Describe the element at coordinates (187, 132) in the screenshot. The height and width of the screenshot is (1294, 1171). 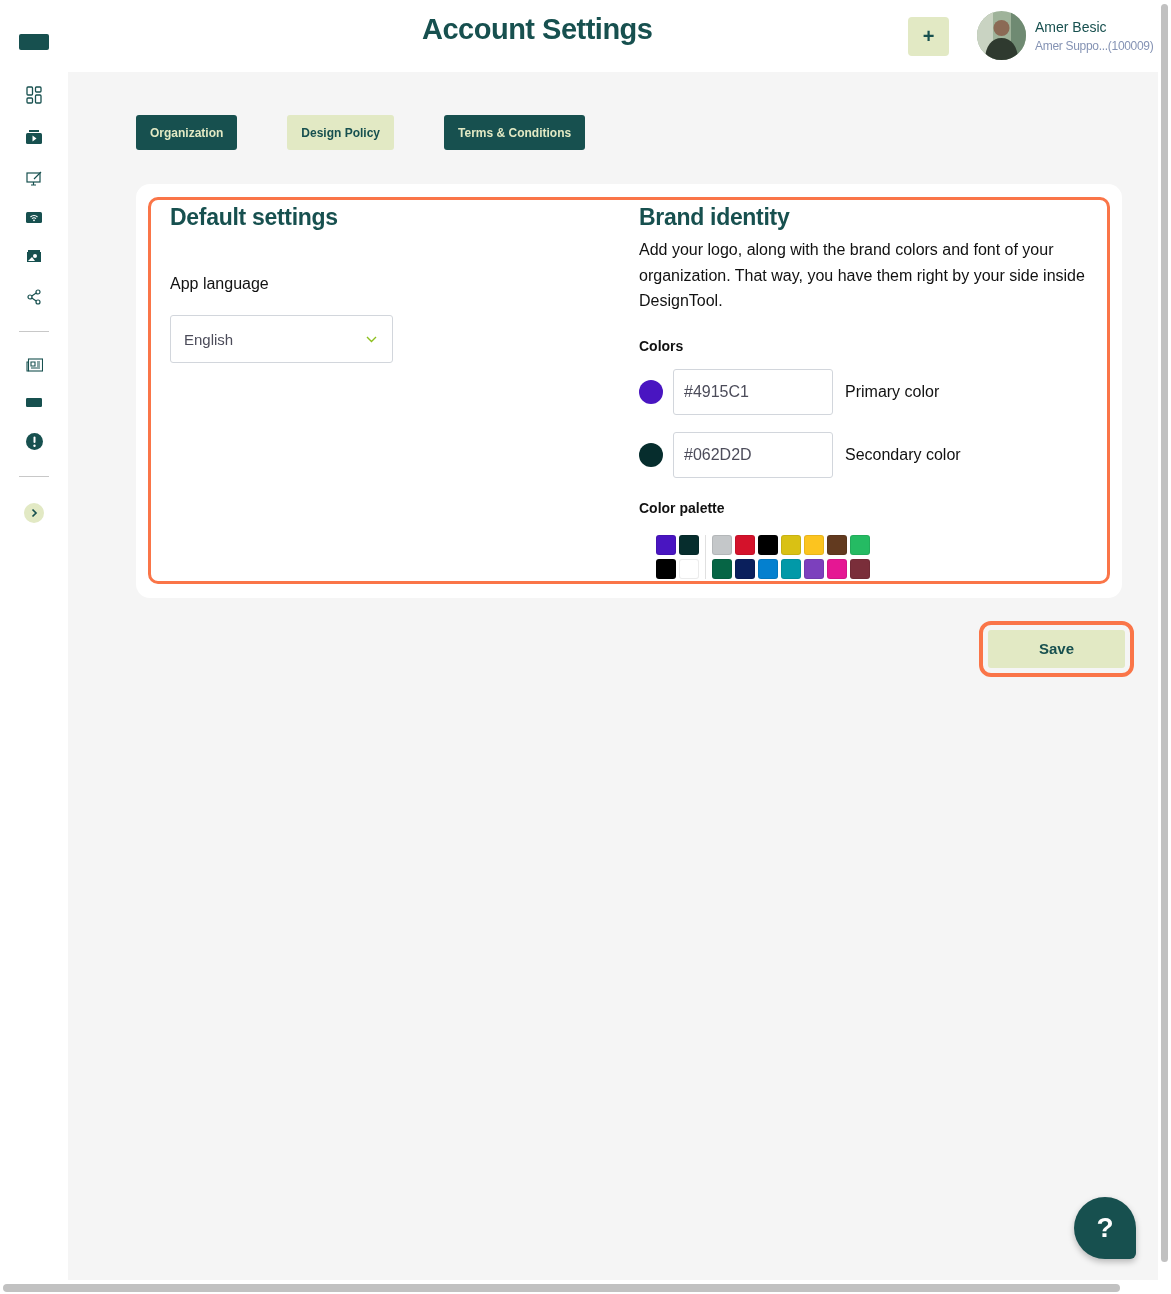
I see `tab: Organization` at that location.